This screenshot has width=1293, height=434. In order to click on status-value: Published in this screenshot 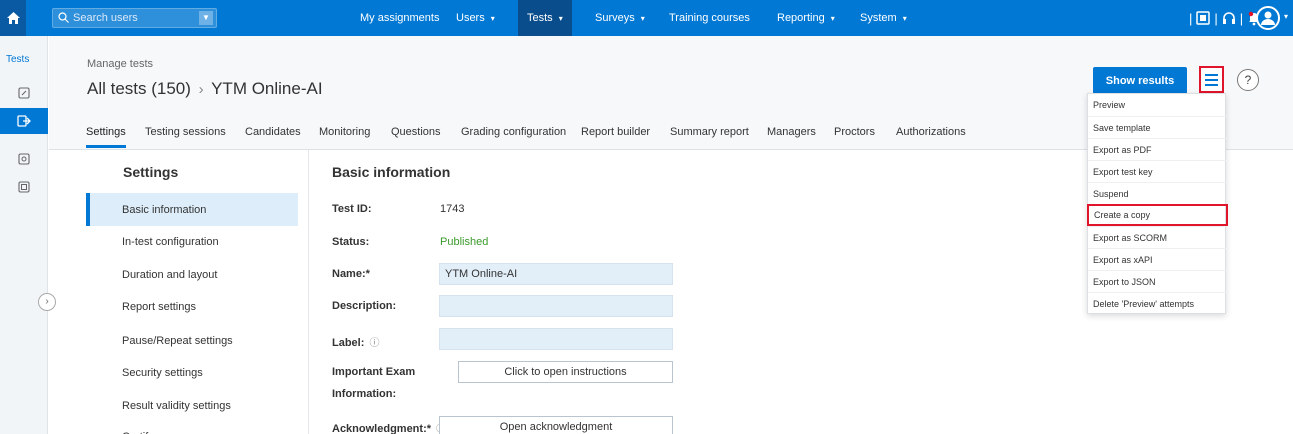, I will do `click(464, 242)`.